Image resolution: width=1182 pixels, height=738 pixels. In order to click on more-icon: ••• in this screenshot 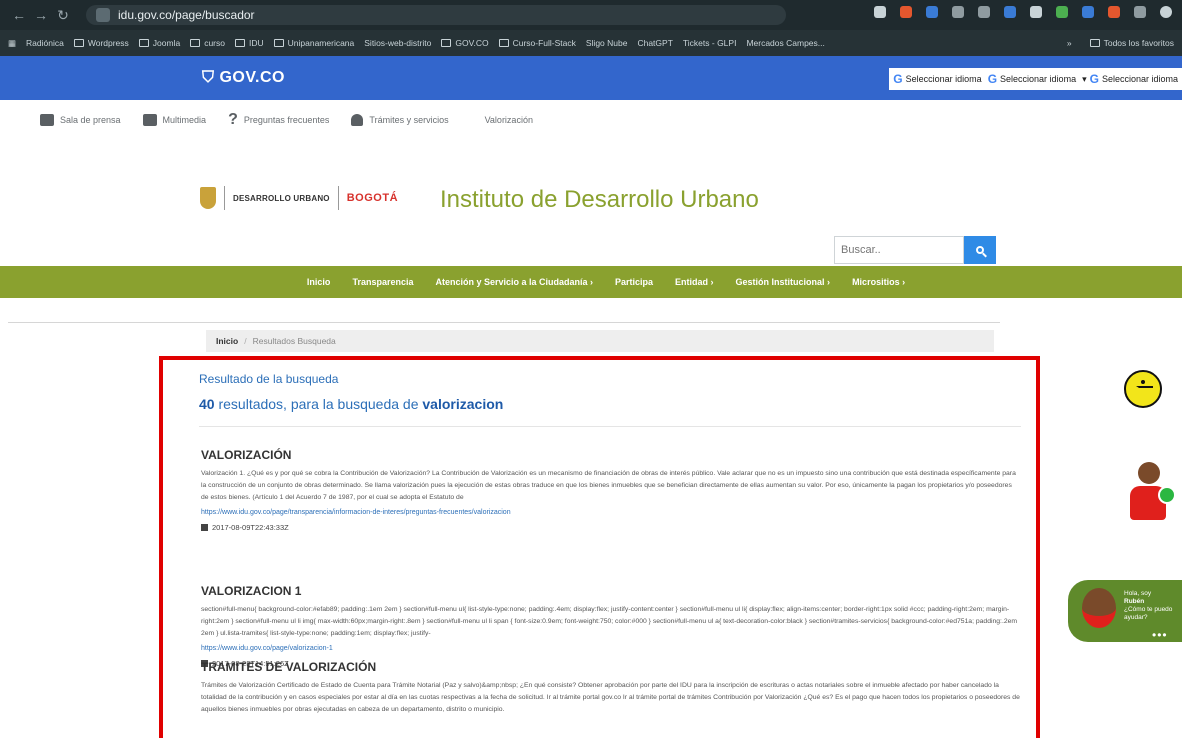, I will do `click(1160, 635)`.